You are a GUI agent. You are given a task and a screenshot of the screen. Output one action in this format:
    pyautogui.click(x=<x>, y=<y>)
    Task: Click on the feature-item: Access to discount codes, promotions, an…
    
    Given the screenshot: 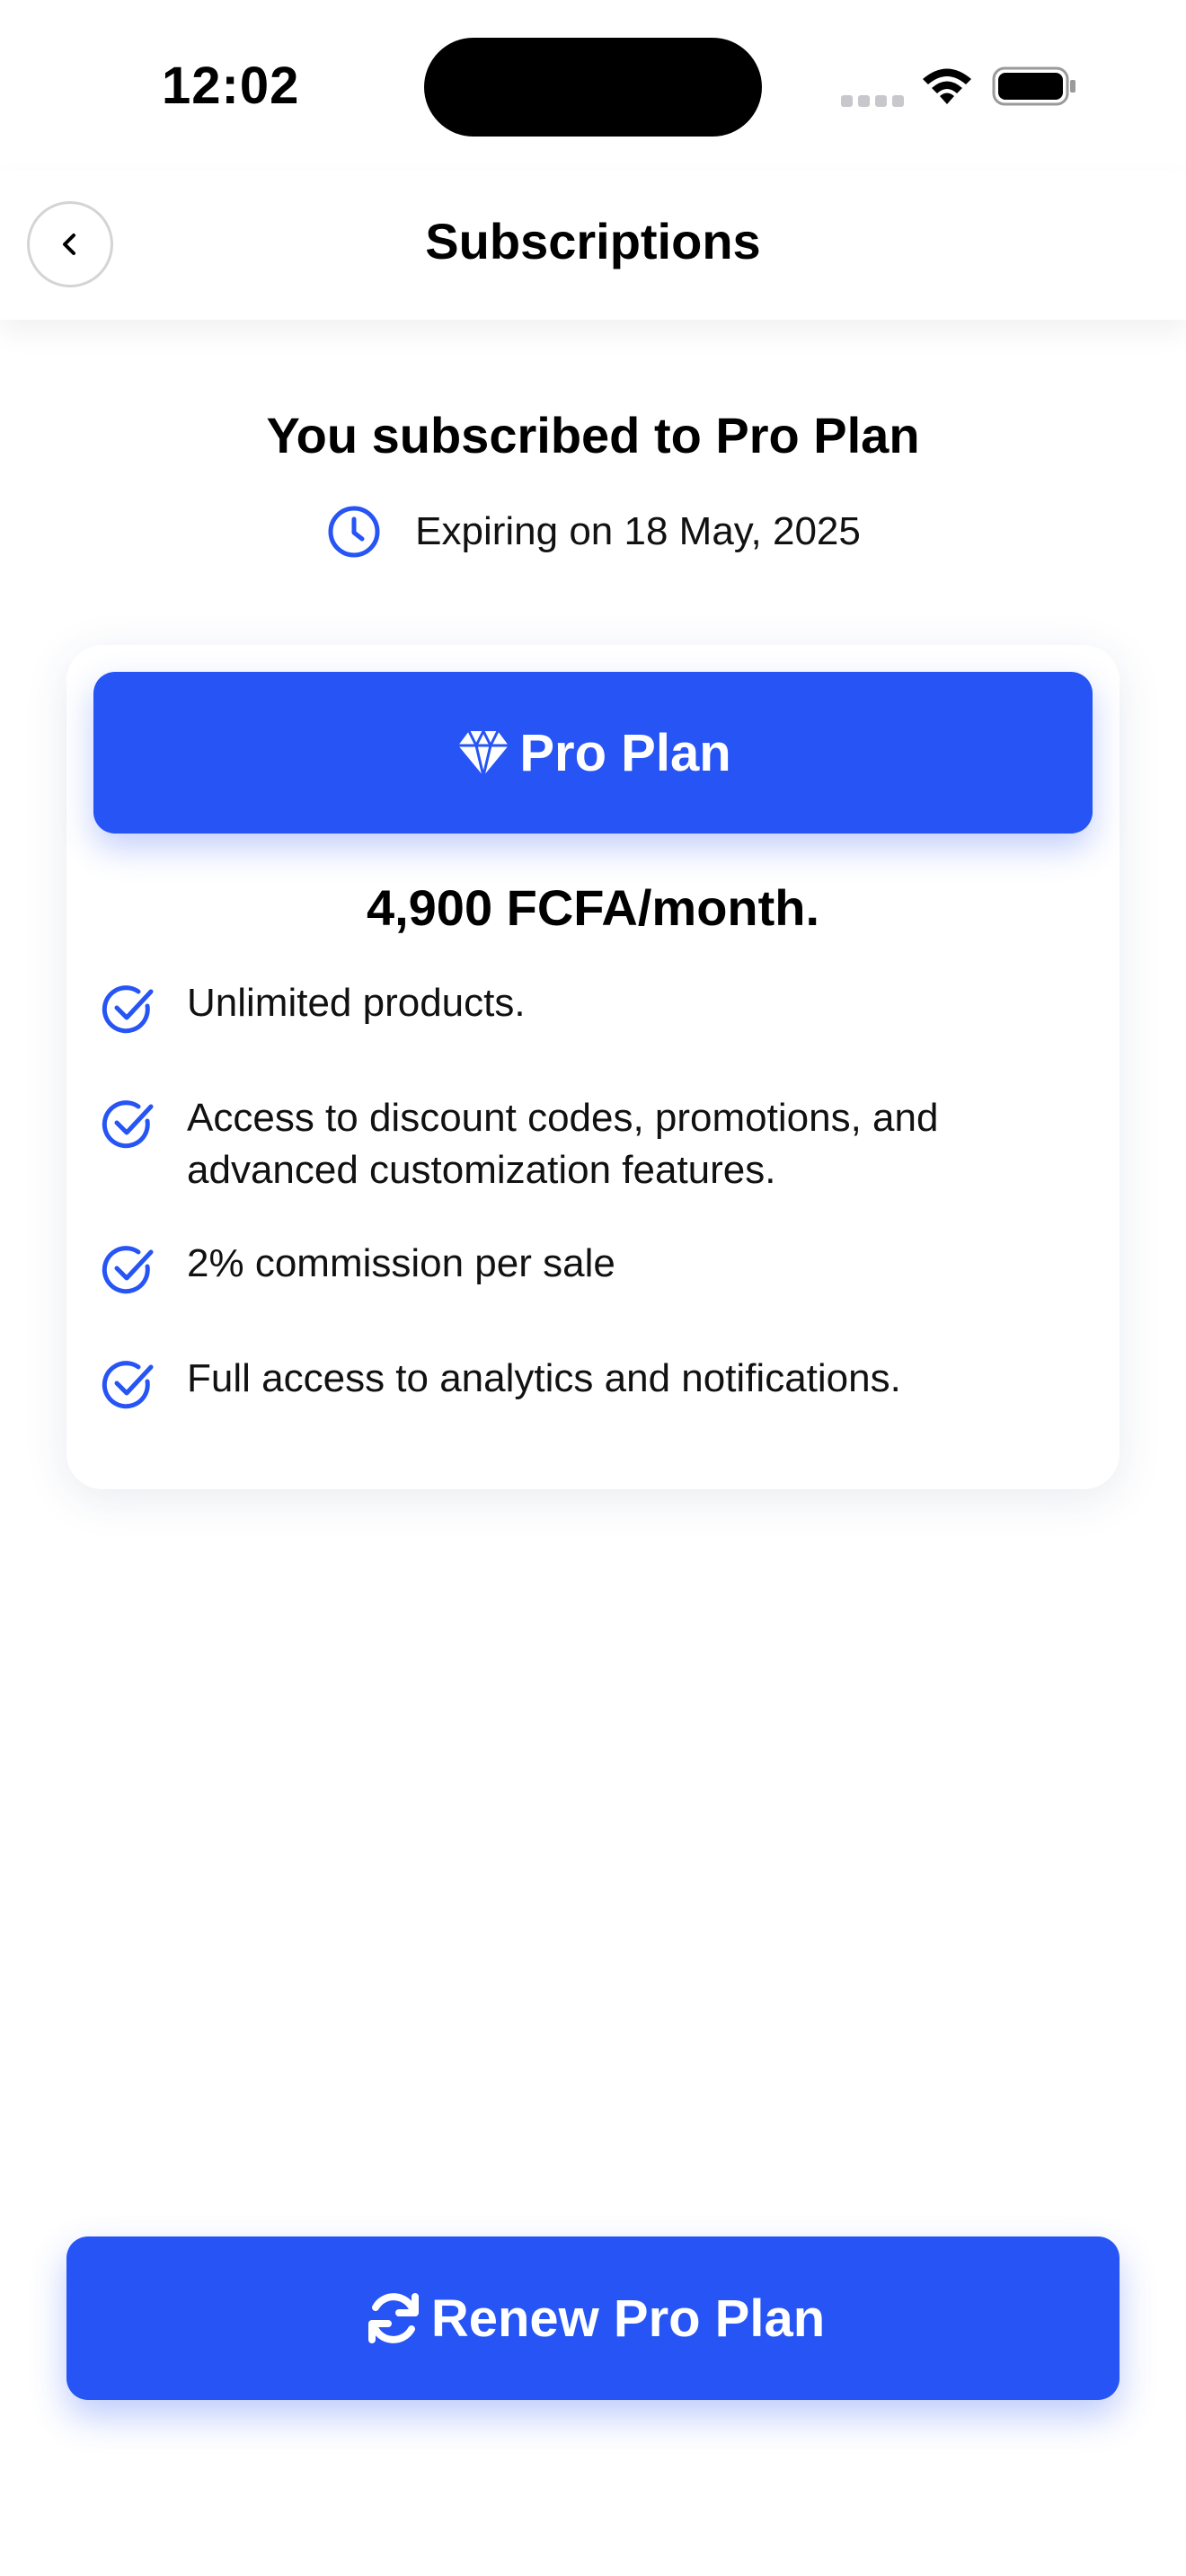 What is the action you would take?
    pyautogui.click(x=593, y=1144)
    